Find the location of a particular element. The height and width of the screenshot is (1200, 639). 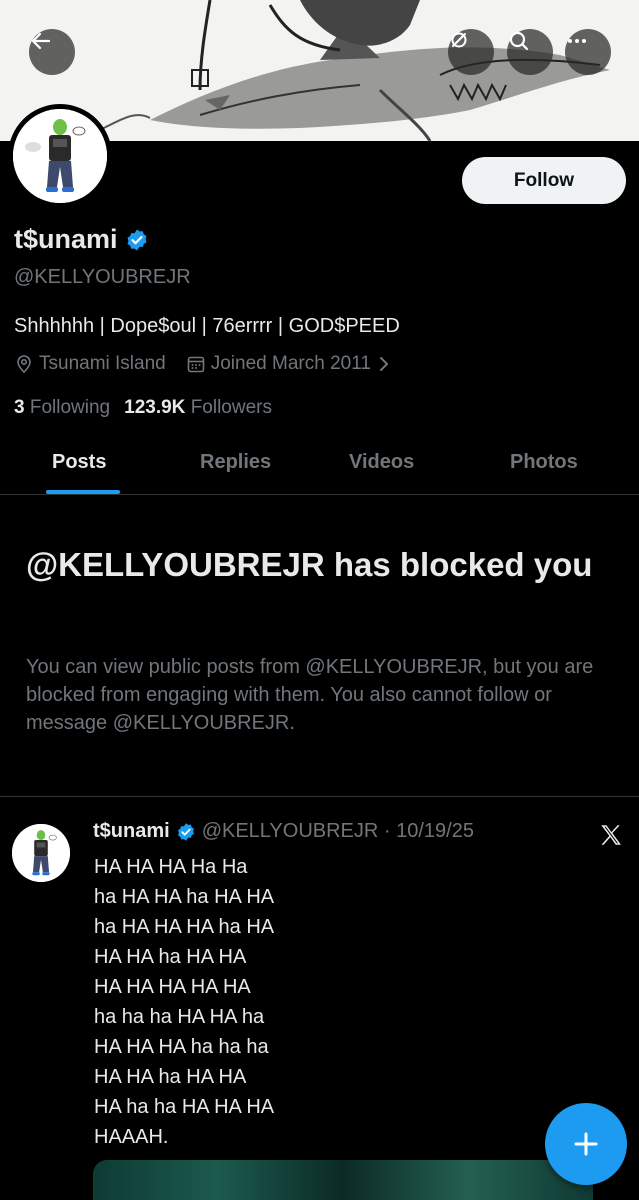

profile-joined: Joined March 2011 is located at coordinates (278, 364).